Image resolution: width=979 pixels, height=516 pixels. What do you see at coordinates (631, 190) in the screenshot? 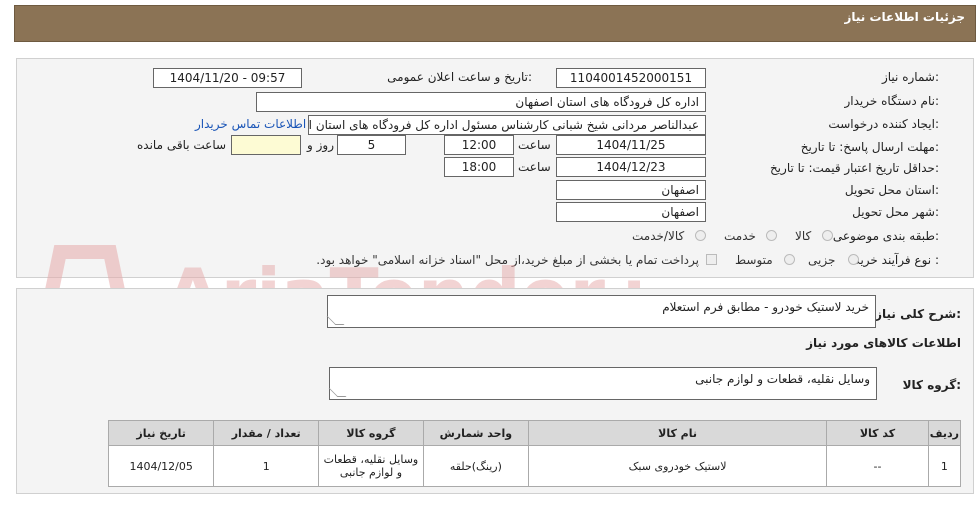
I see `province-field: اصفهان` at bounding box center [631, 190].